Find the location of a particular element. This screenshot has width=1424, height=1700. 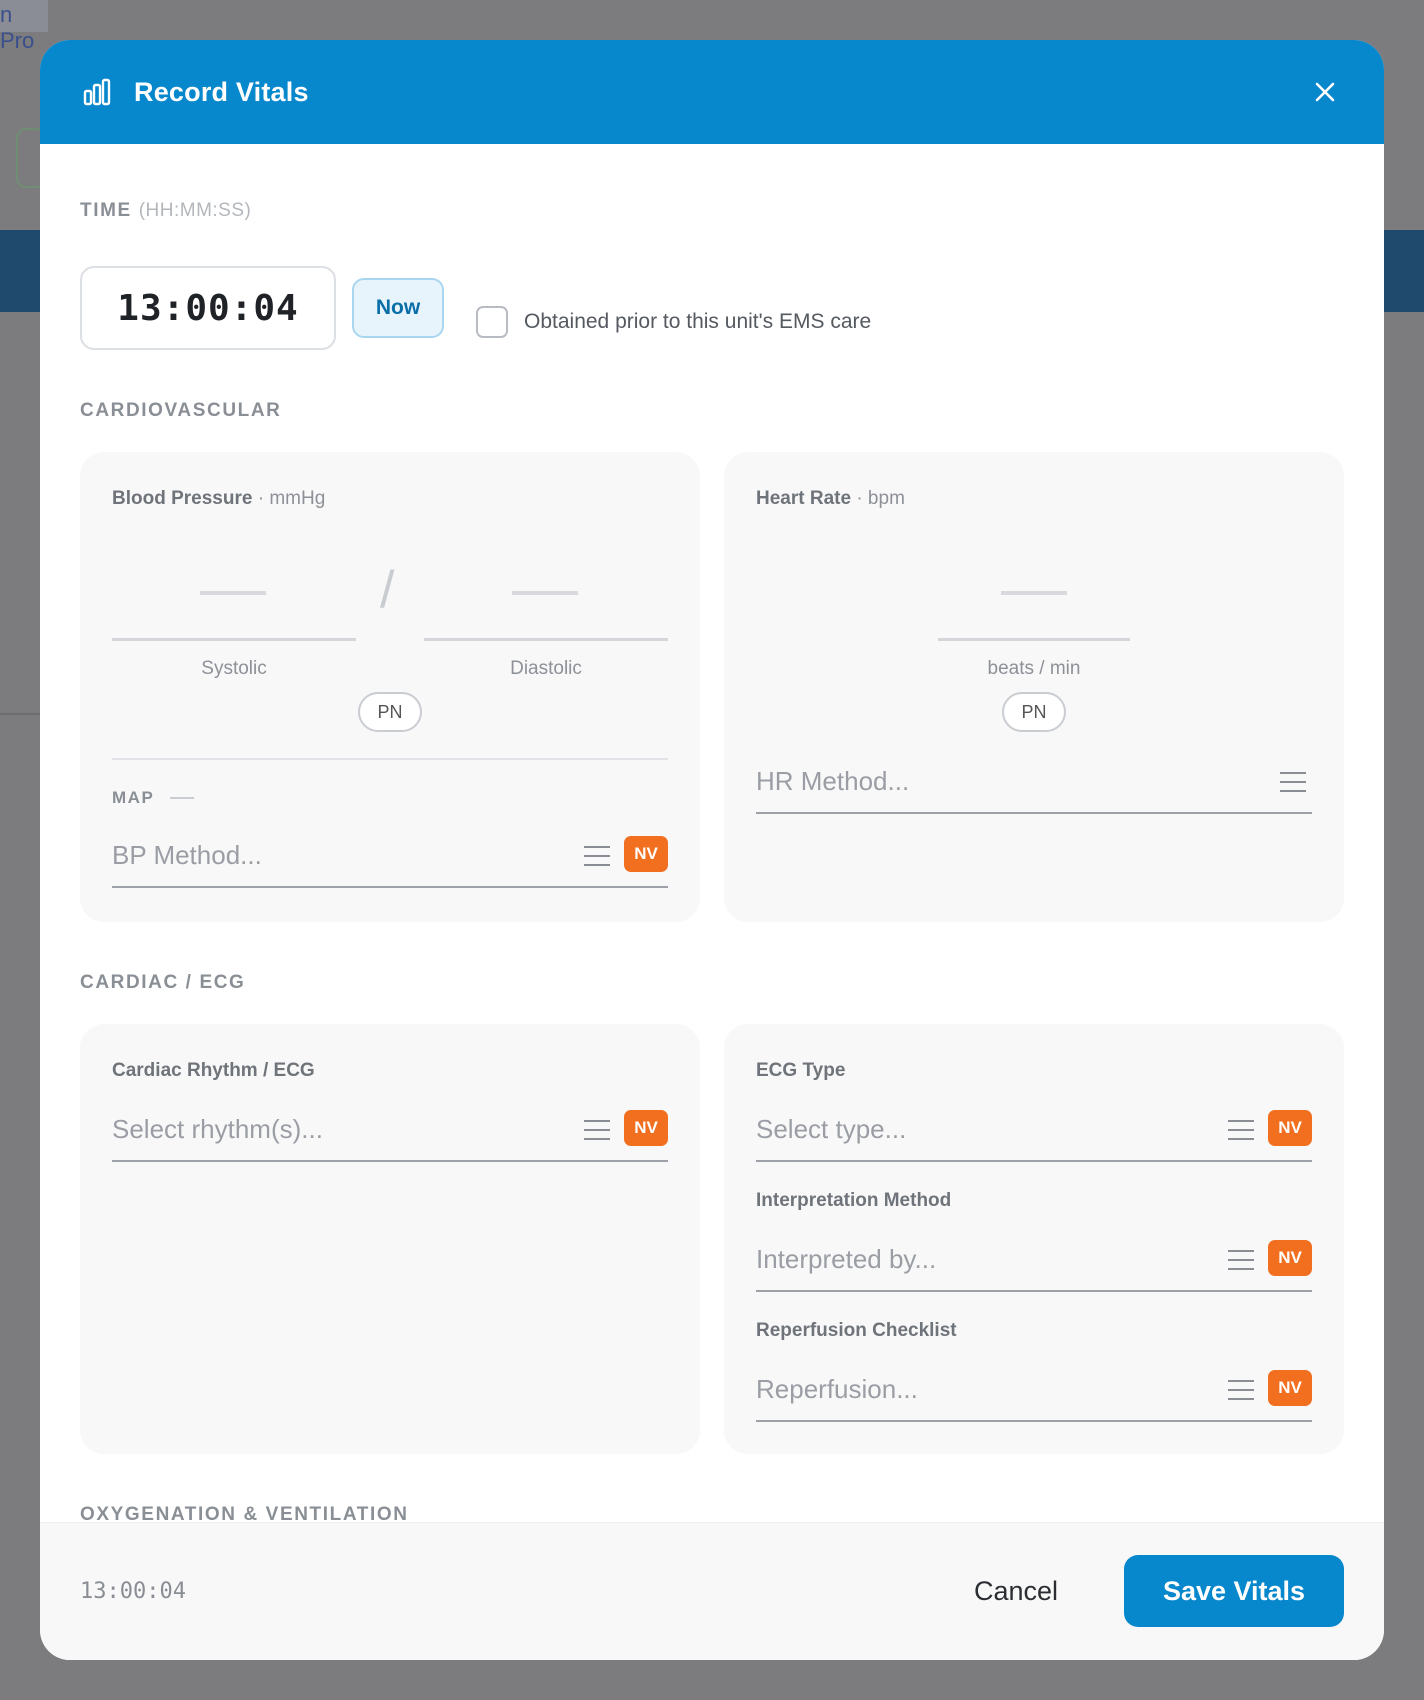

heart-rate-input is located at coordinates (1034, 639).